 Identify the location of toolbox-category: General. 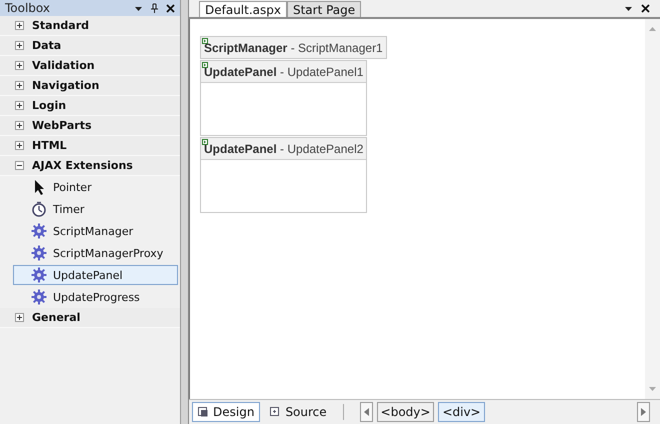
(90, 318).